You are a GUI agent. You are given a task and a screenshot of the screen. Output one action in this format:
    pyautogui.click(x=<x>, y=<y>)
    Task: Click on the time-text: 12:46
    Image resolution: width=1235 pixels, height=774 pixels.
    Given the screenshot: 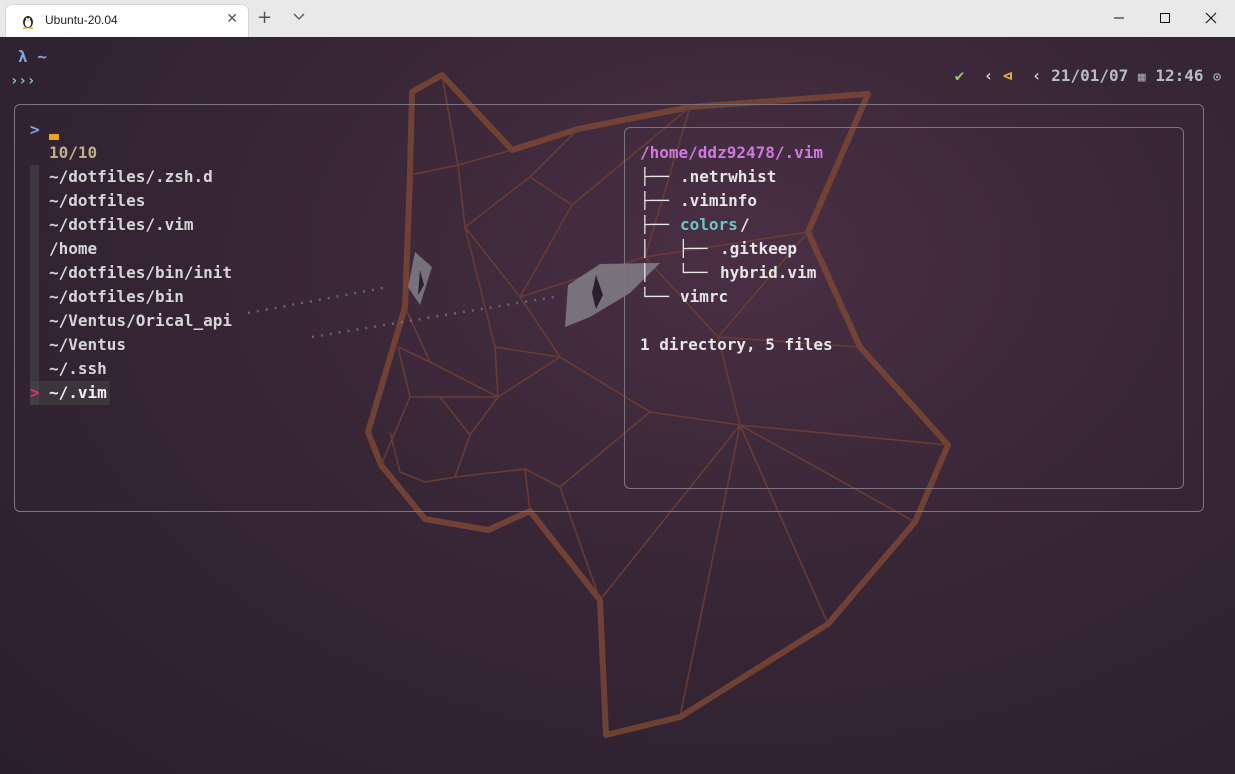 What is the action you would take?
    pyautogui.click(x=1179, y=75)
    